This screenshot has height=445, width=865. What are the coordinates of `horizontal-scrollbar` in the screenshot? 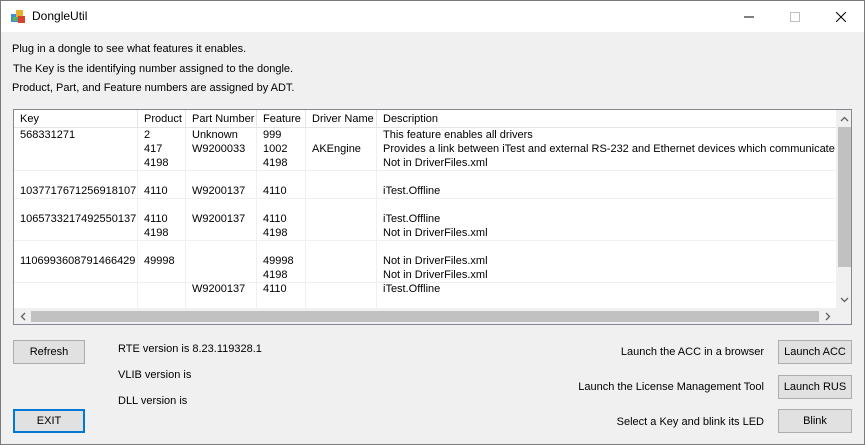 It's located at (425, 316).